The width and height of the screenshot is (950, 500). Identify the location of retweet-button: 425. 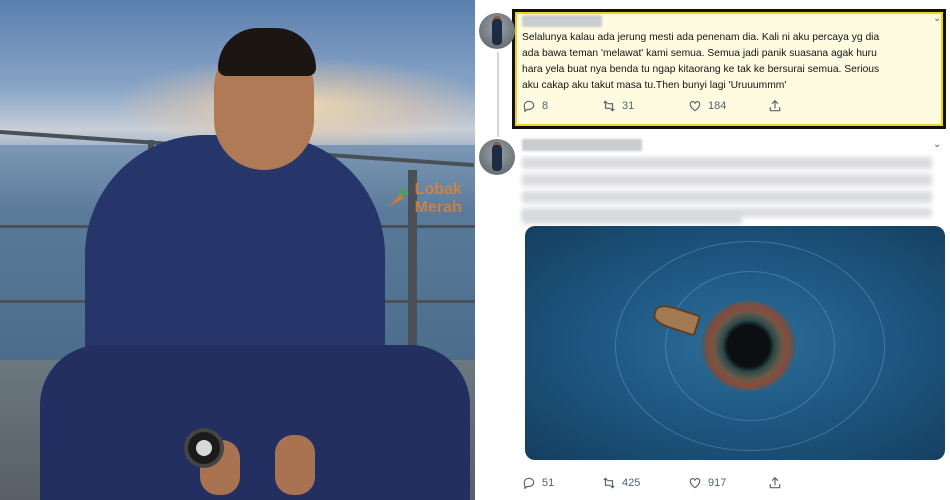
(645, 483).